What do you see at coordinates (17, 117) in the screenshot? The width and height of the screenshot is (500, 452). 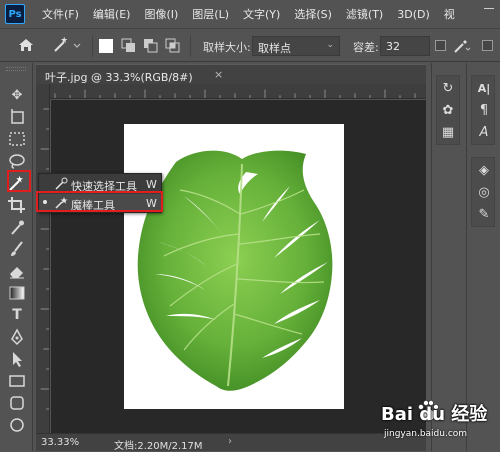 I see `artboard-tool-icon` at bounding box center [17, 117].